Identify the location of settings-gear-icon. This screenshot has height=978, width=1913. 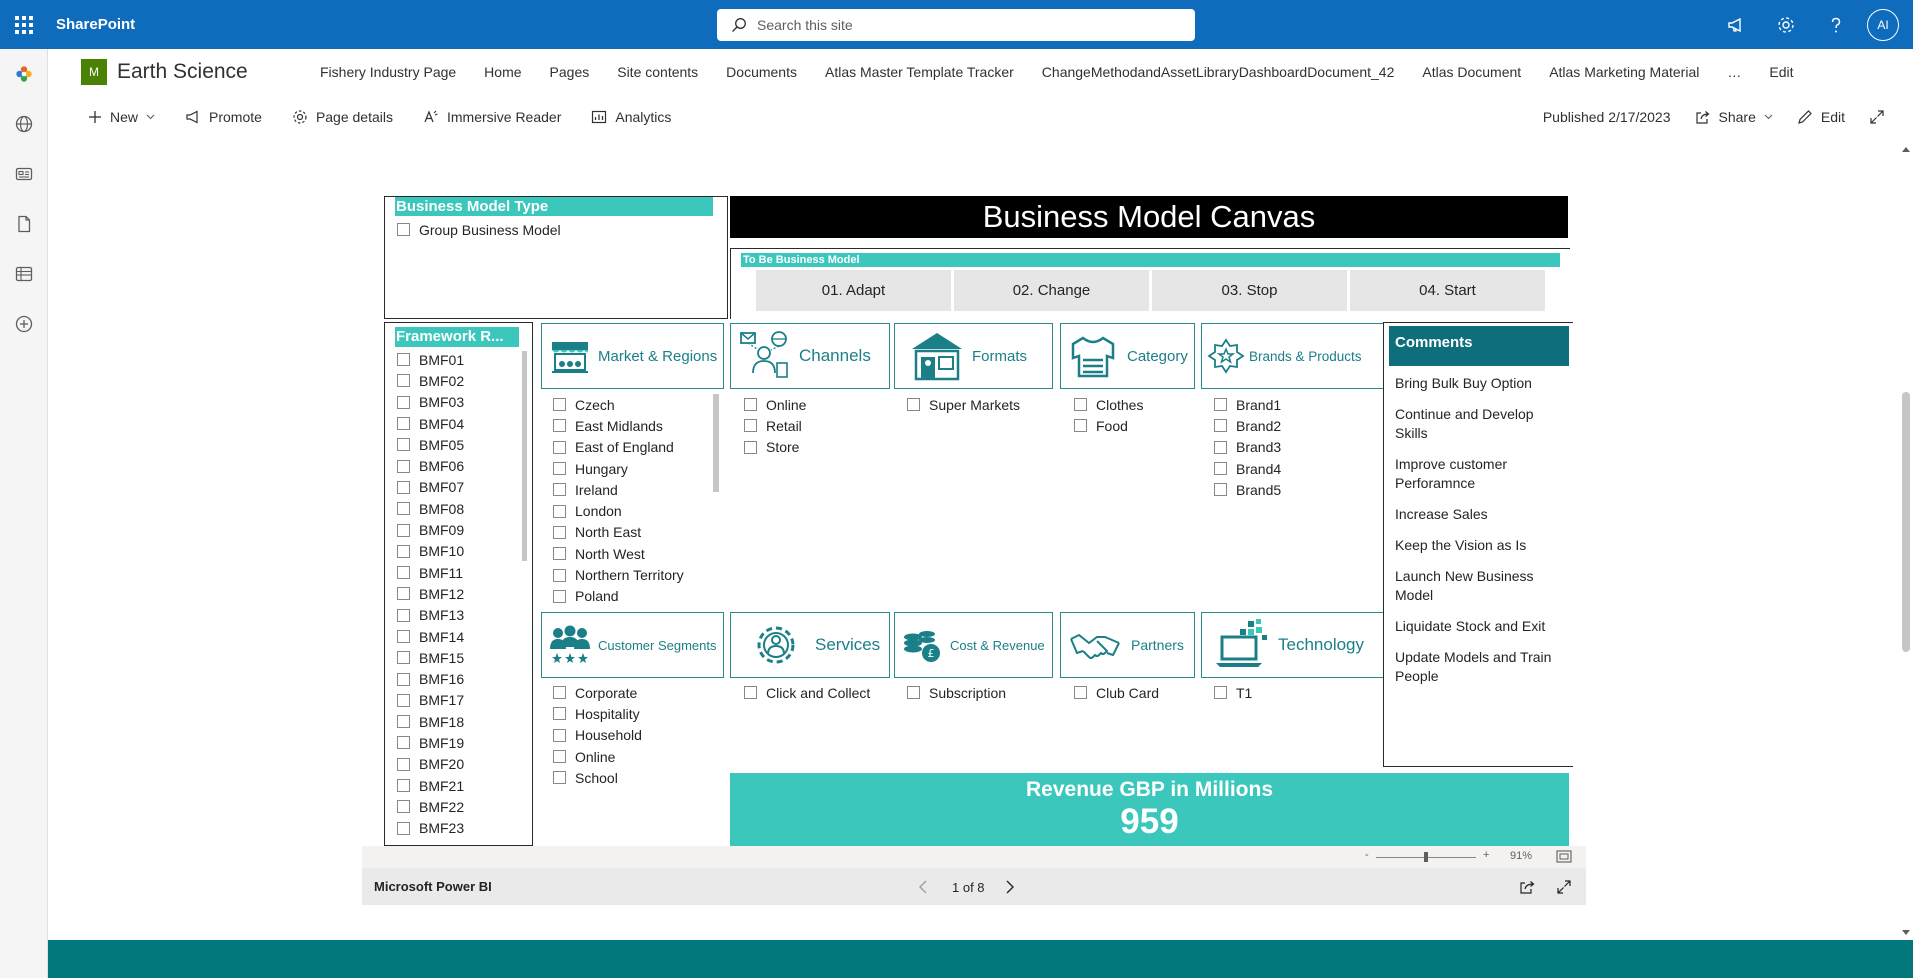
(1786, 24).